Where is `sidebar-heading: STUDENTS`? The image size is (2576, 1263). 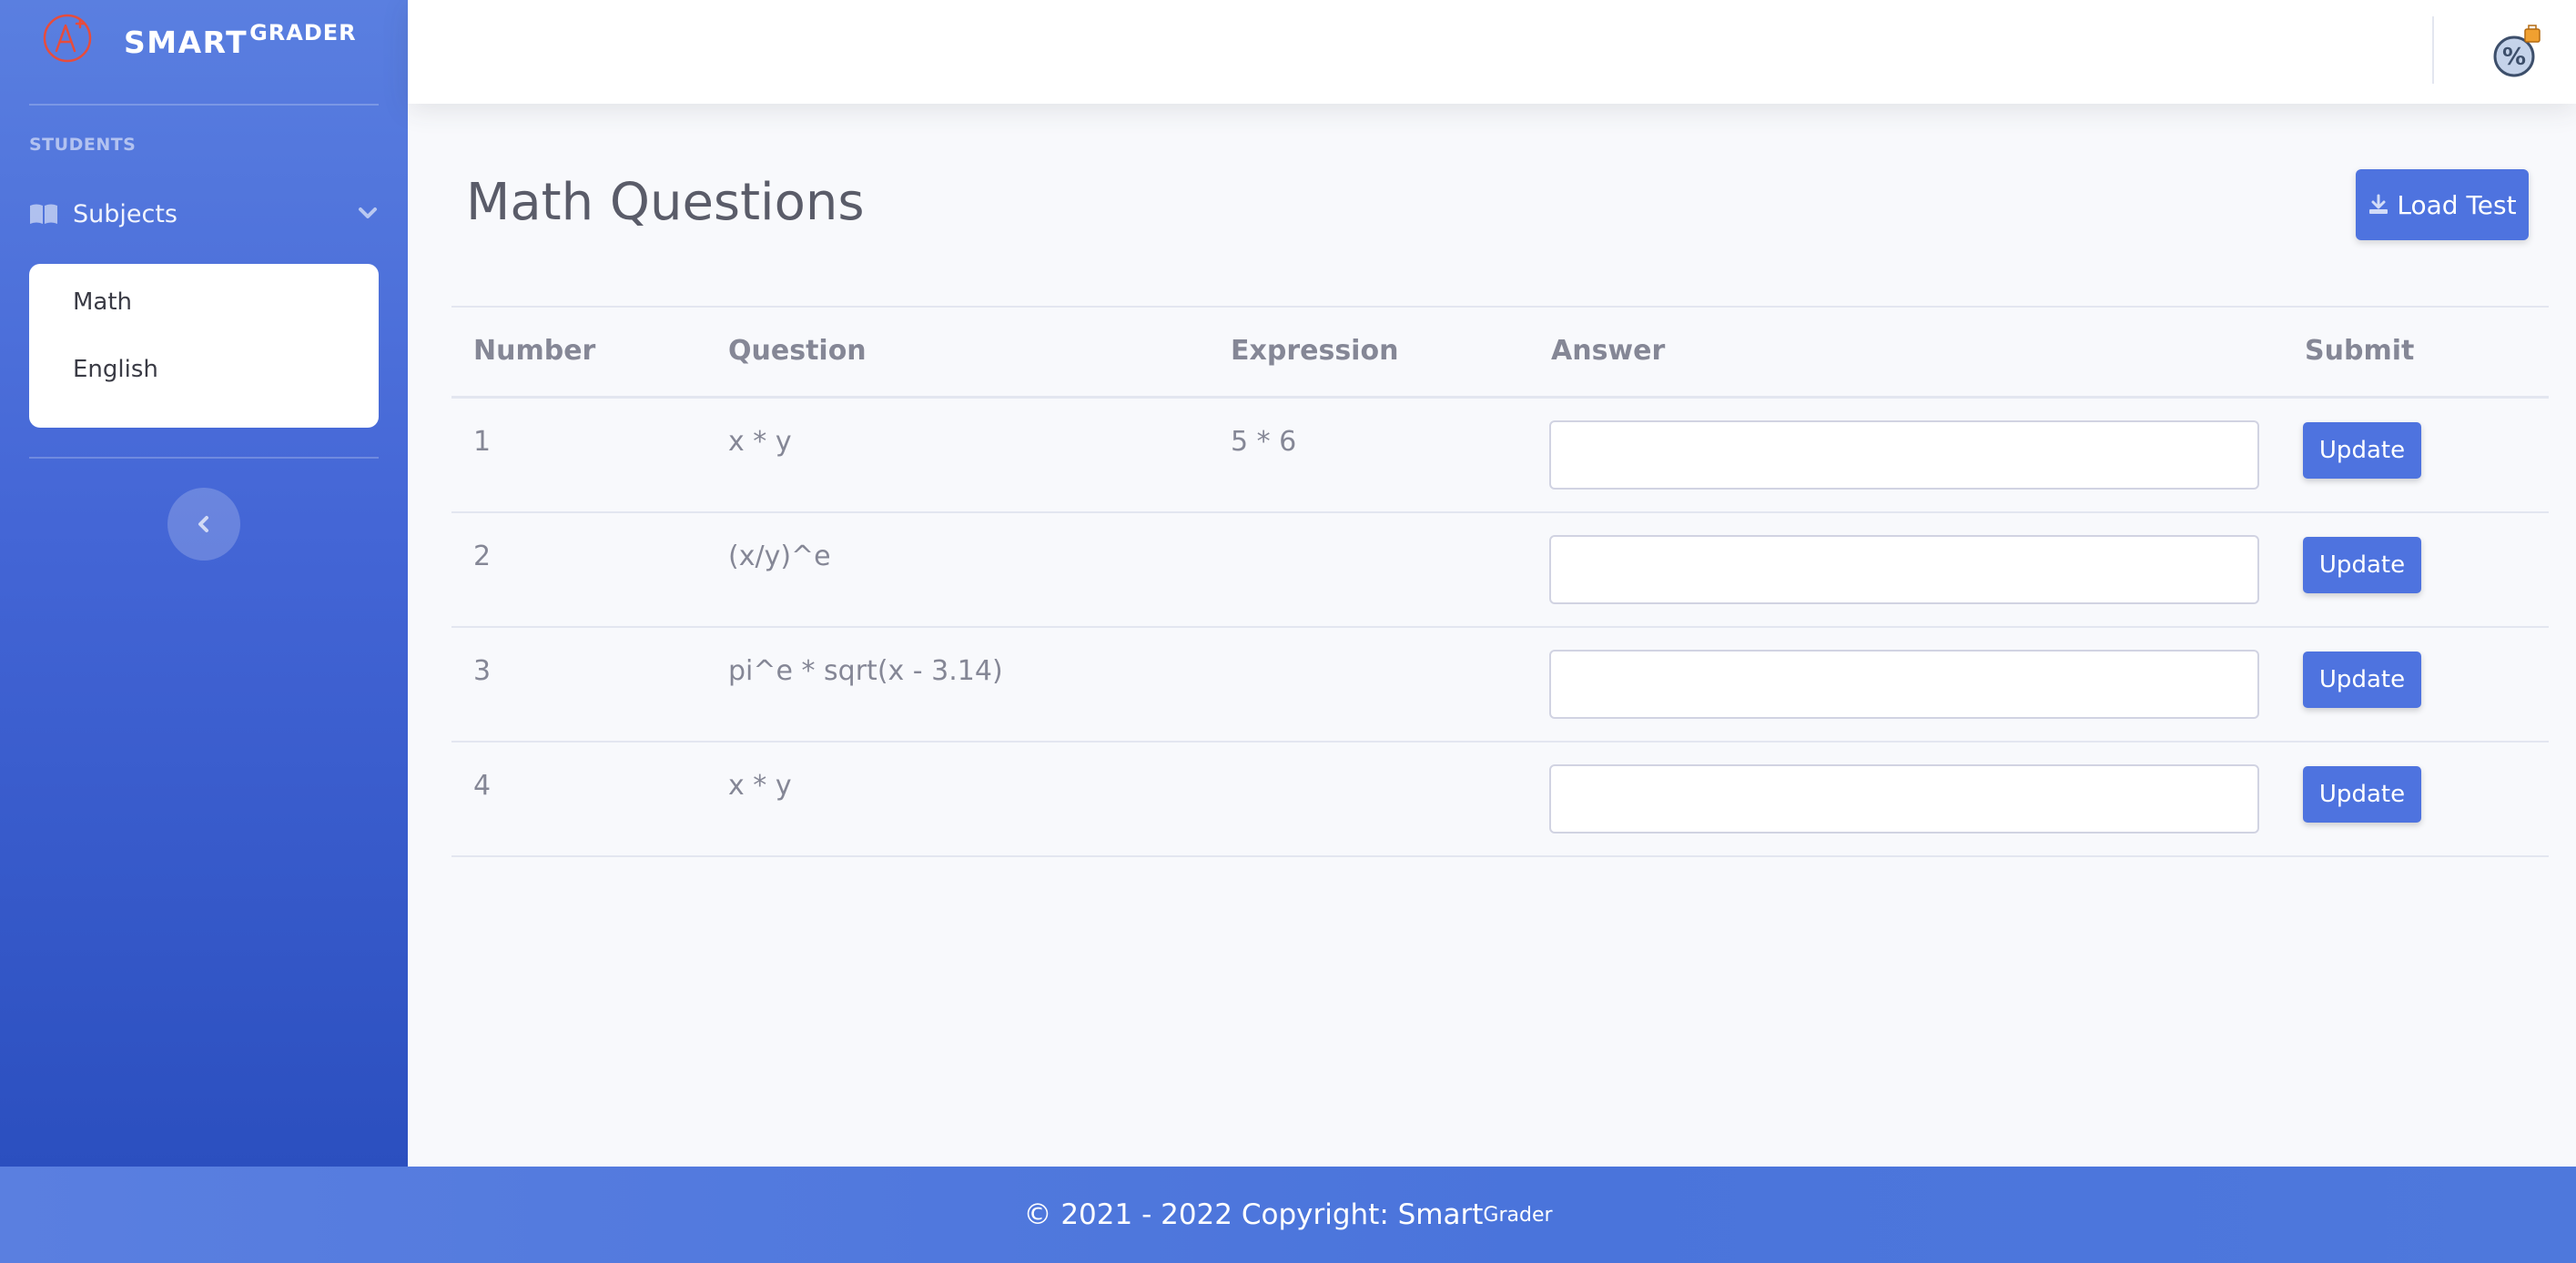 sidebar-heading: STUDENTS is located at coordinates (83, 145).